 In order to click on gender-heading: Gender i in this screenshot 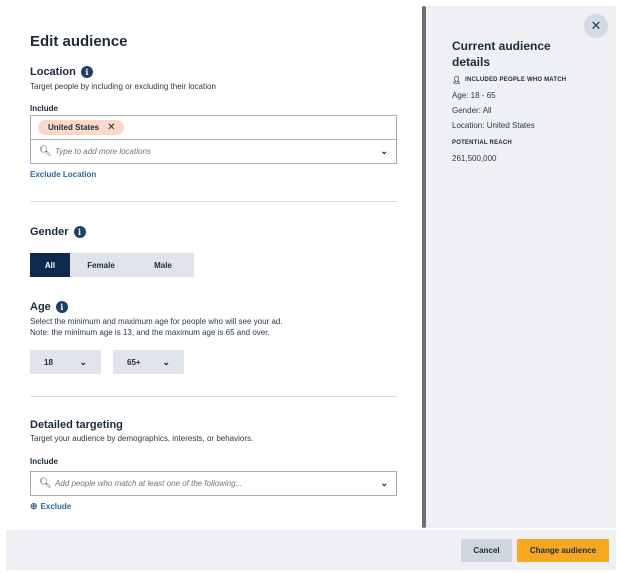, I will do `click(58, 232)`.